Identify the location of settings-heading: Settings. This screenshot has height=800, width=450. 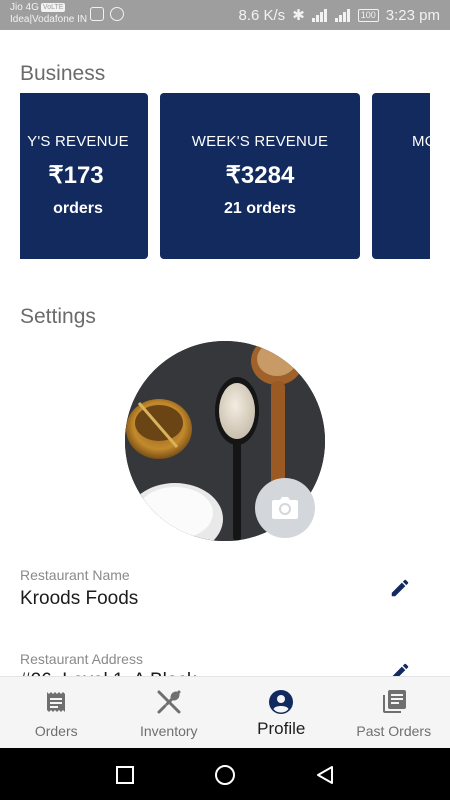
(58, 316).